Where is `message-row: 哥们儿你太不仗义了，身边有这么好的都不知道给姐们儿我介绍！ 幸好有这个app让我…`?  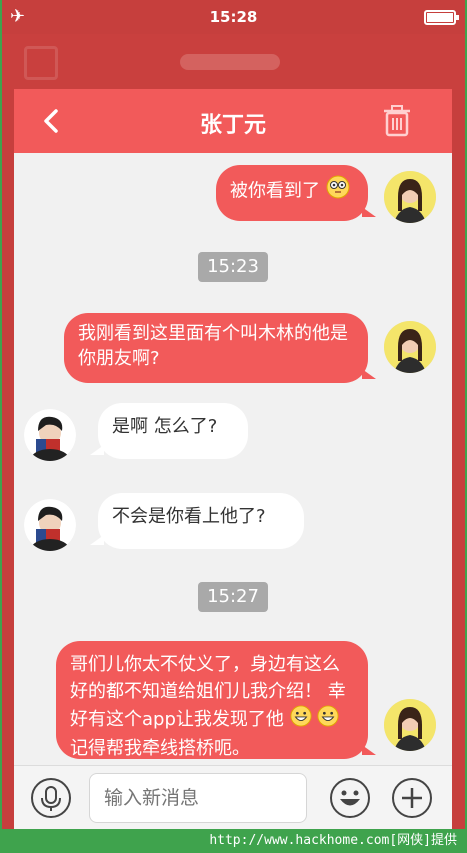 message-row: 哥们儿你太不仗义了，身边有这么好的都不知道给姐们儿我介绍！ 幸好有这个app让我… is located at coordinates (233, 703).